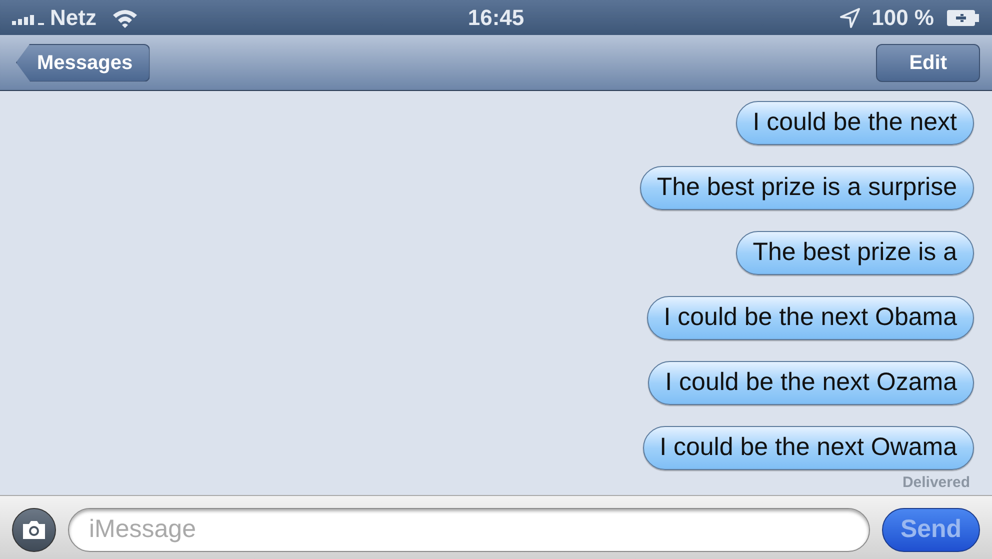 This screenshot has height=559, width=992. Describe the element at coordinates (808, 448) in the screenshot. I see `message-bubble: I could be the next Owama` at that location.